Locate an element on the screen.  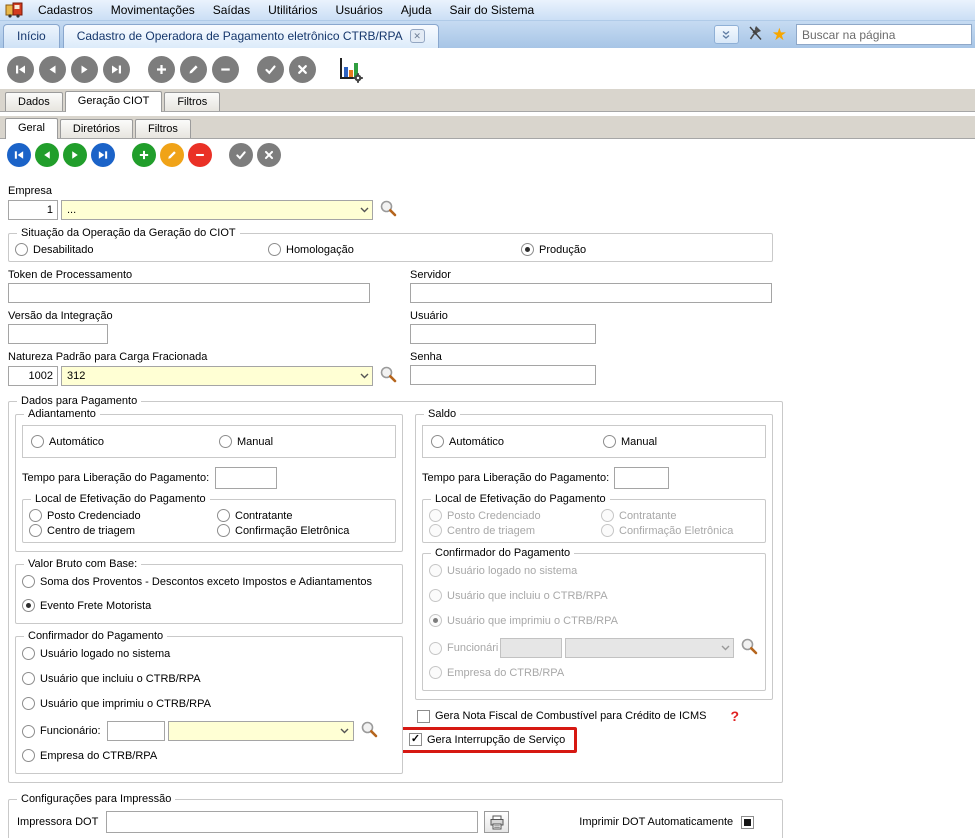
menu-saidas: Saídas is located at coordinates (231, 10).